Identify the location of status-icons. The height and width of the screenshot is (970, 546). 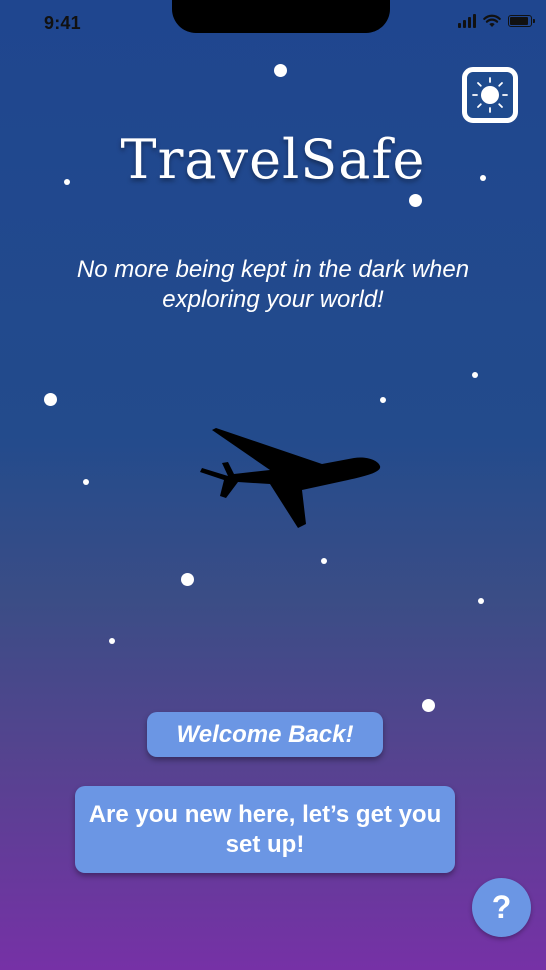
(496, 21).